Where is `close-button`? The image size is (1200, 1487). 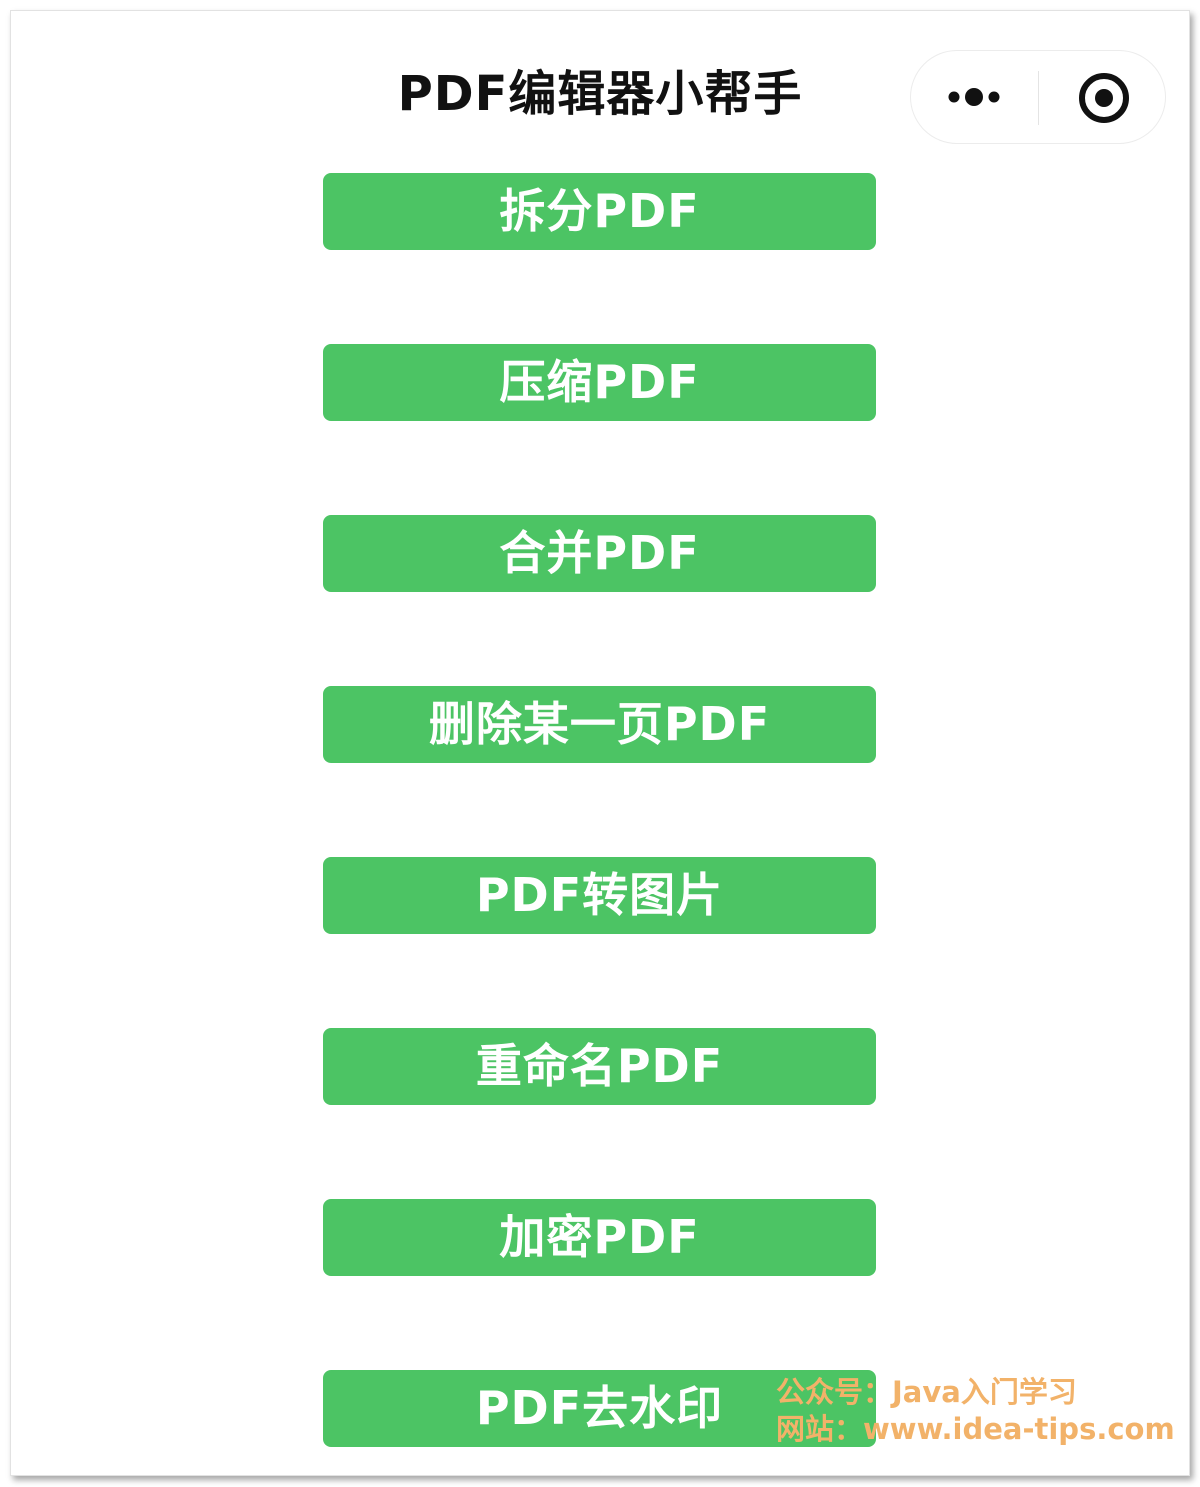 close-button is located at coordinates (1102, 97).